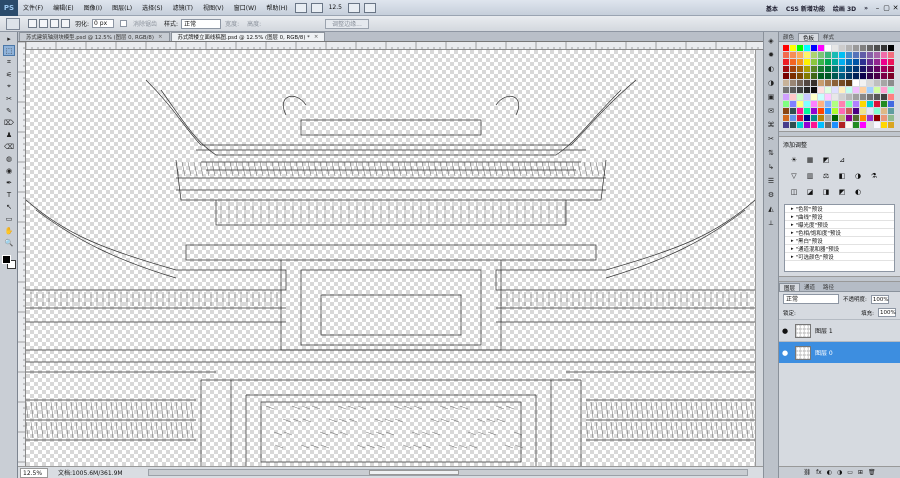 The width and height of the screenshot is (900, 478). Describe the element at coordinates (32, 23) in the screenshot. I see `new-selection-icon` at that location.